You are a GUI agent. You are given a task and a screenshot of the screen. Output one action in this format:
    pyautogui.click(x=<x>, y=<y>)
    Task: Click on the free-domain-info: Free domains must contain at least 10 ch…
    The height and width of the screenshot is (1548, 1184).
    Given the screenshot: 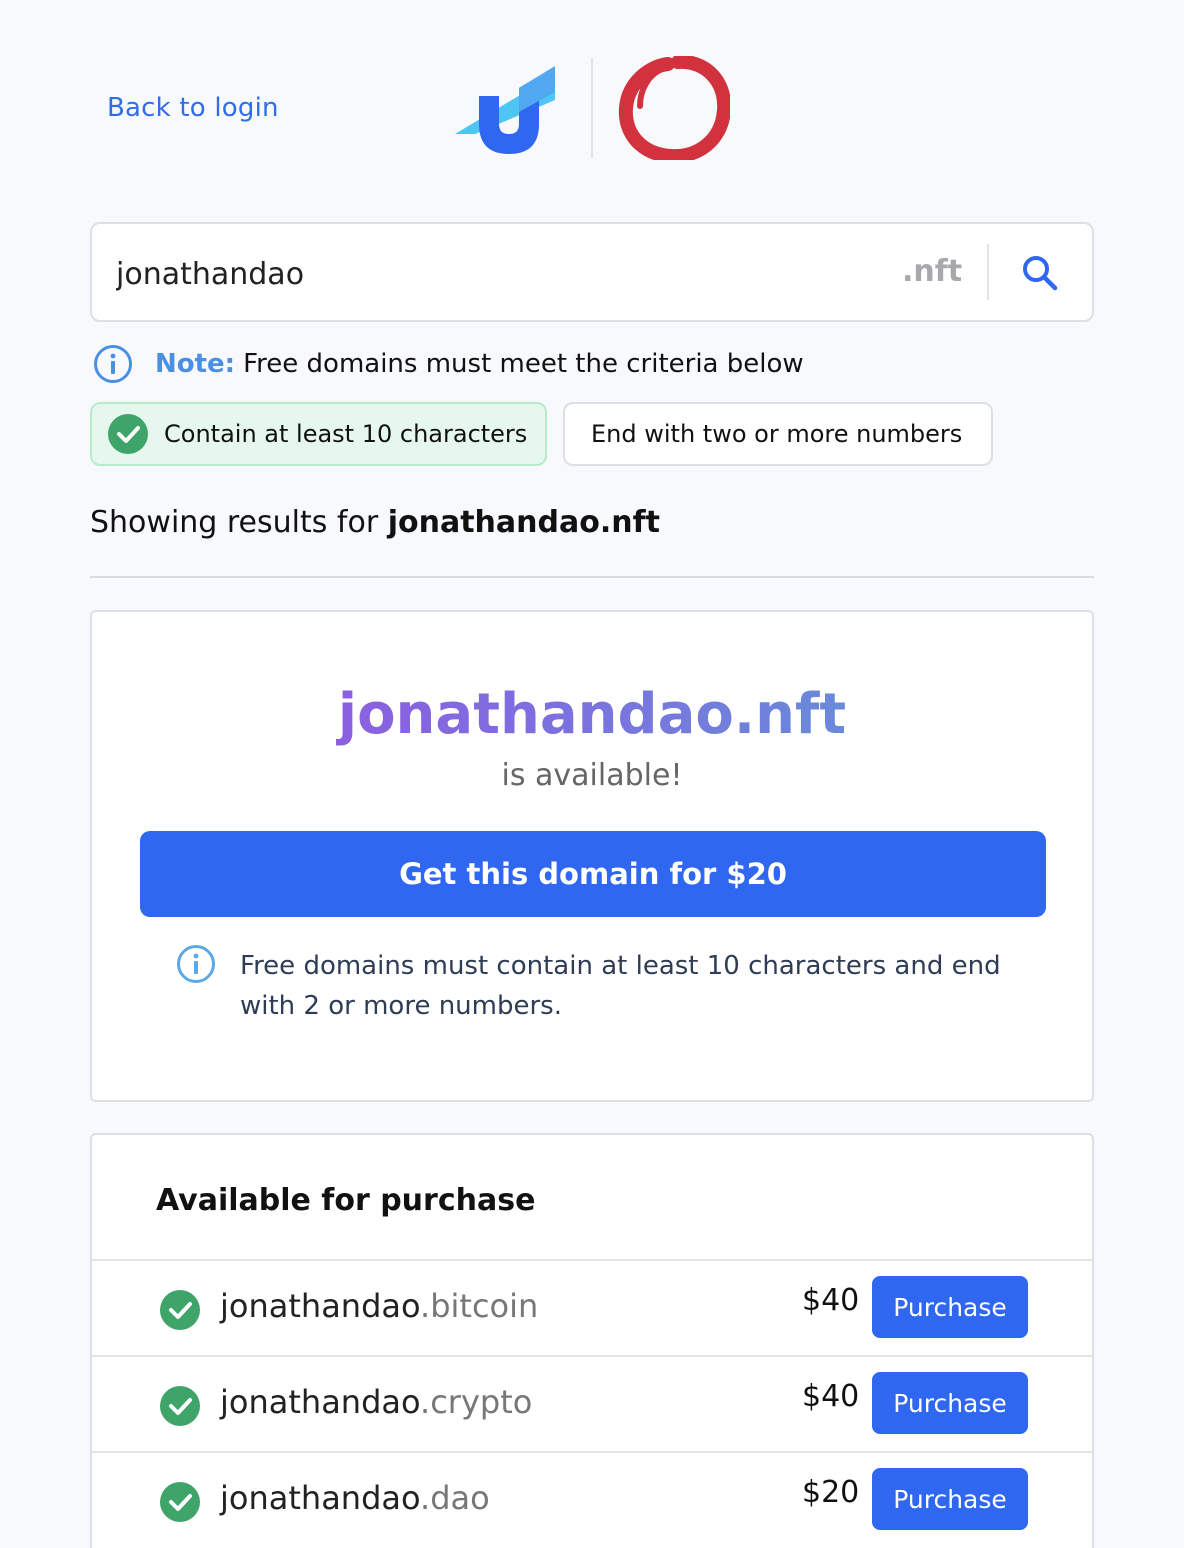 What is the action you would take?
    pyautogui.click(x=620, y=986)
    